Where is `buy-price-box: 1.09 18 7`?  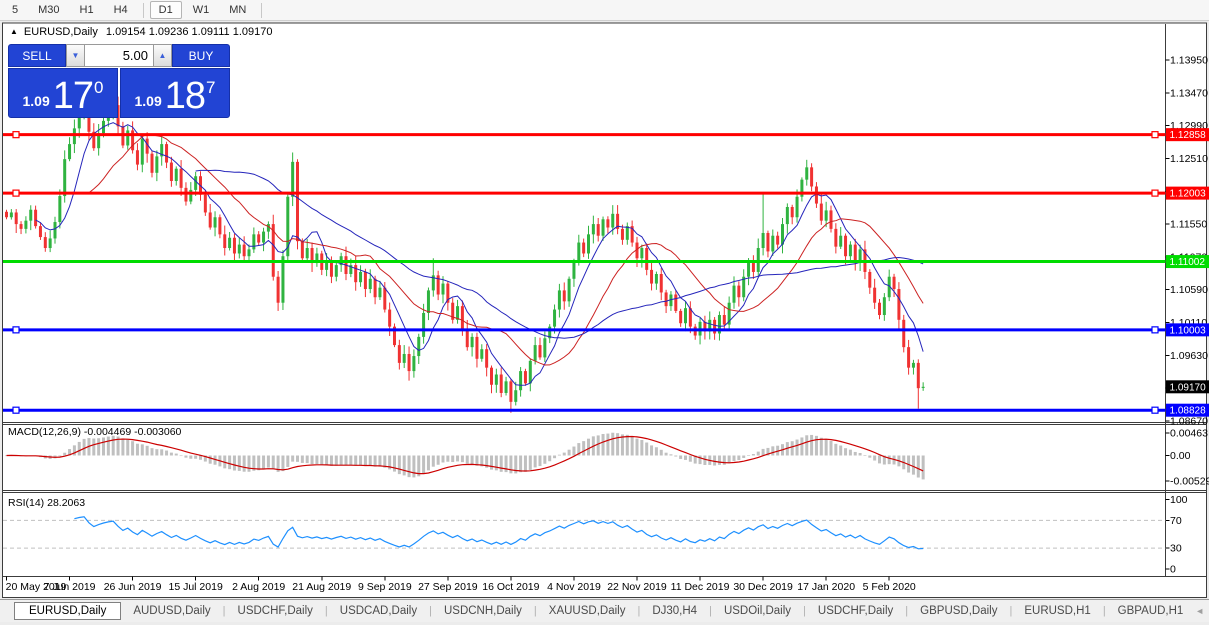 buy-price-box: 1.09 18 7 is located at coordinates (175, 93).